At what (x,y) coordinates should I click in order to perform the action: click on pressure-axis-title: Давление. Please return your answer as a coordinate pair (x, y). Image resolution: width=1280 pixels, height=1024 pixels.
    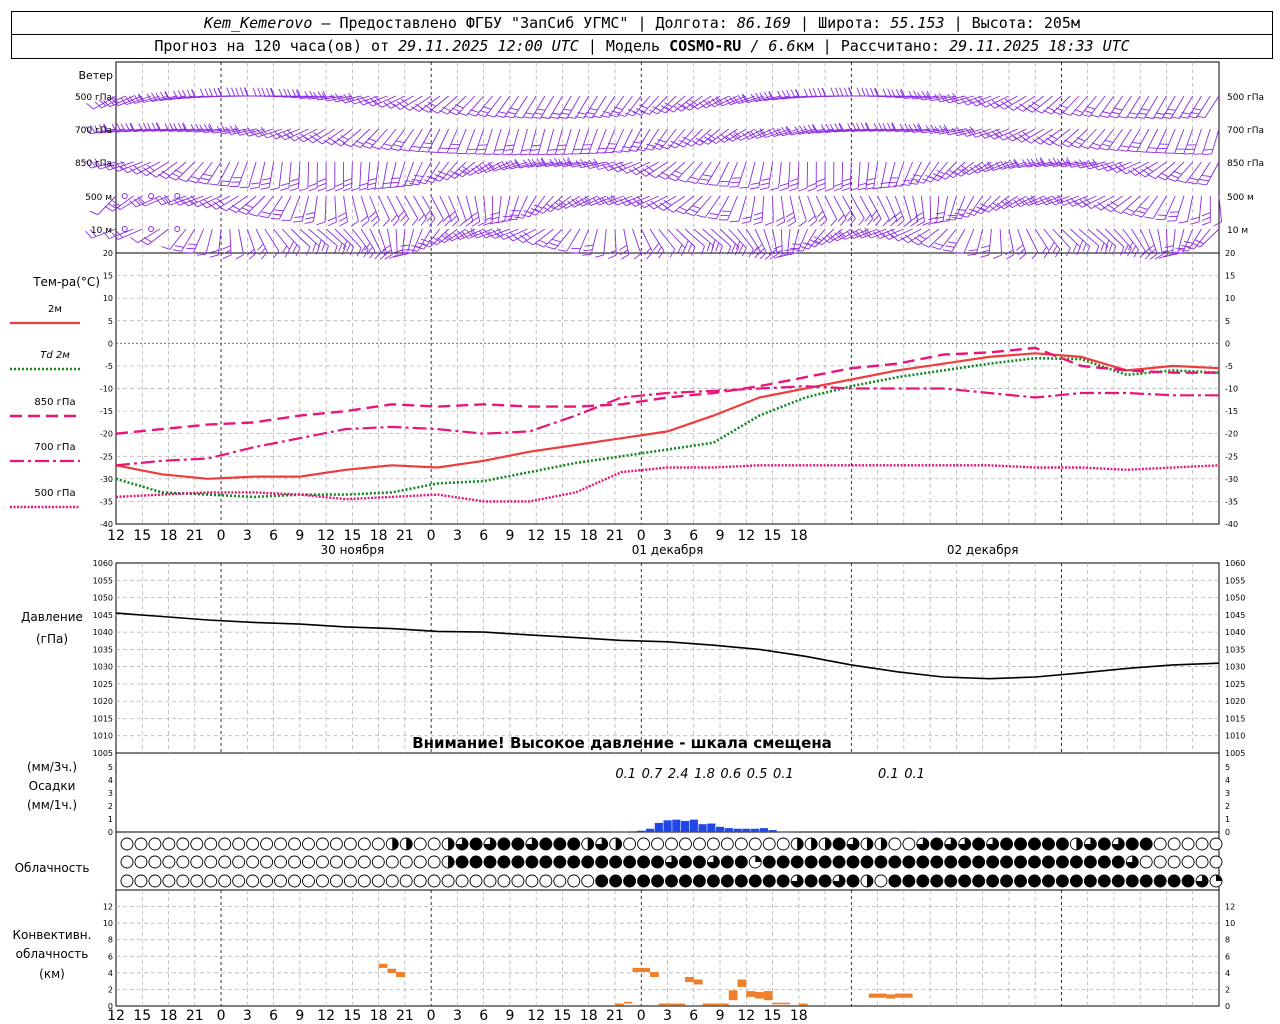
    Looking at the image, I should click on (52, 617).